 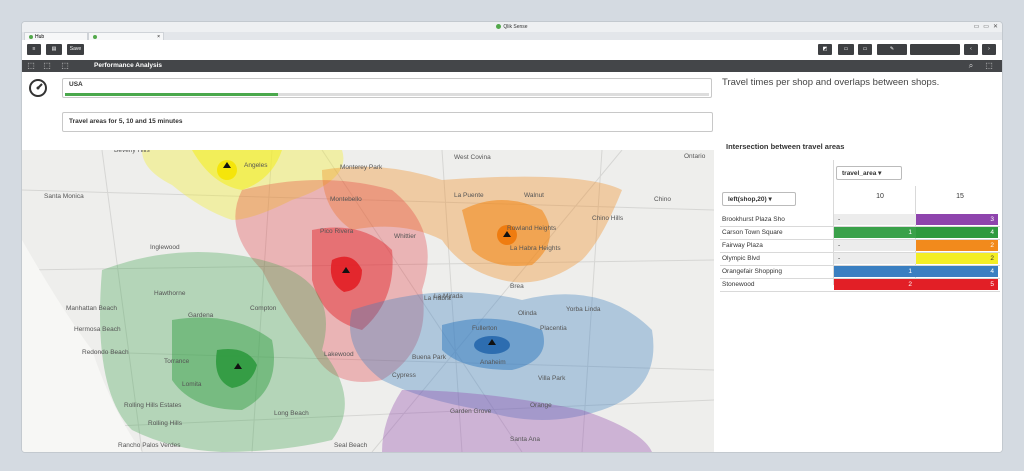 What do you see at coordinates (759, 199) in the screenshot?
I see `row-dimension-selector: left(shop,20) ▾` at bounding box center [759, 199].